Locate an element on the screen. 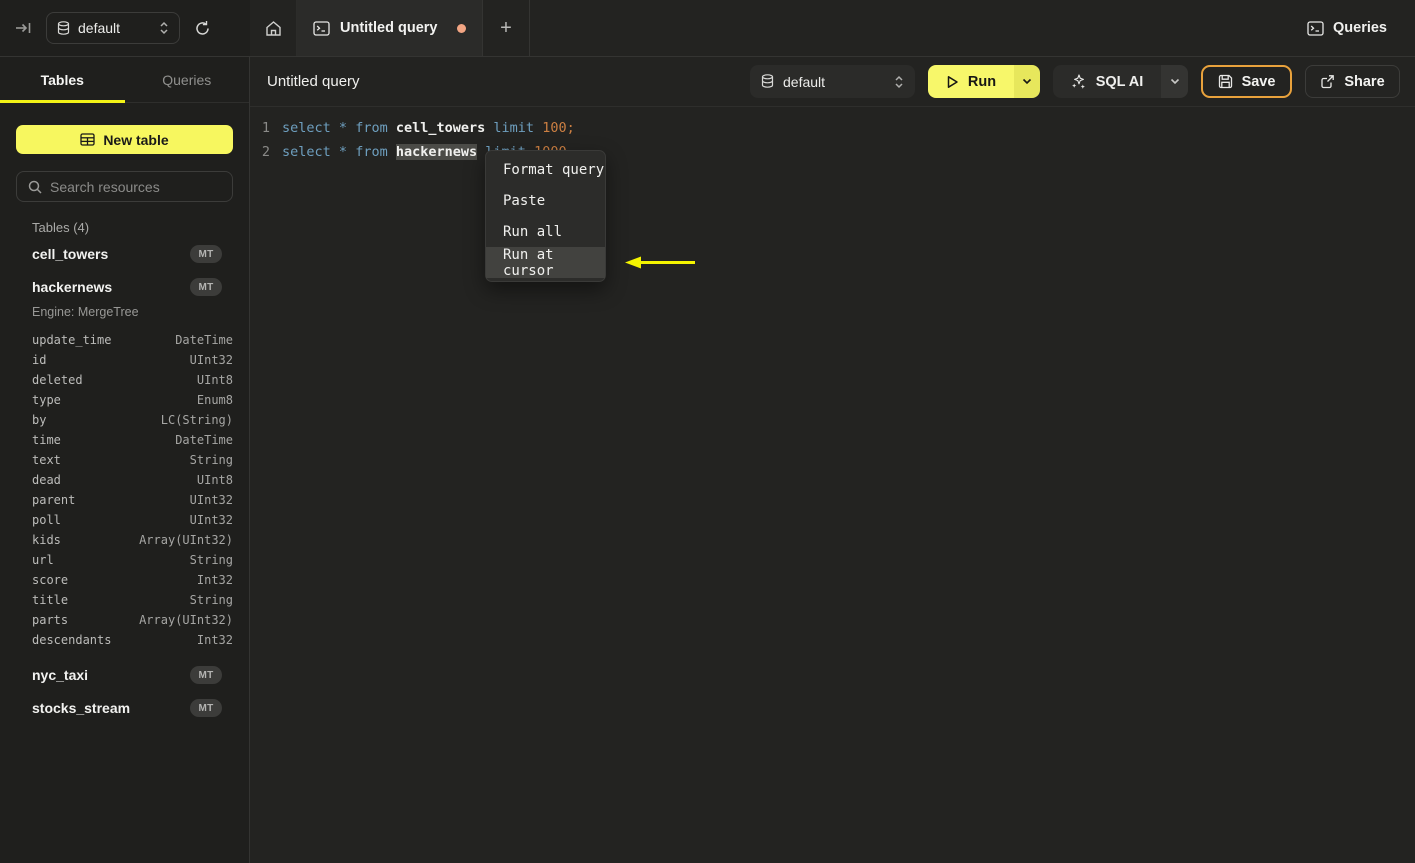 The image size is (1415, 863). share-button: Share is located at coordinates (1352, 81).